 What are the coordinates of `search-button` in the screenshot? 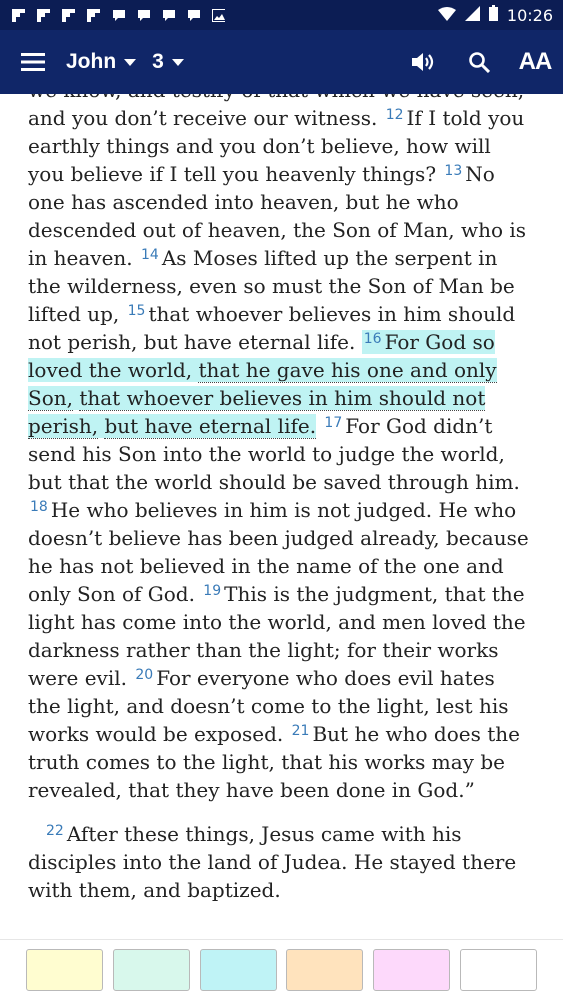 It's located at (479, 62).